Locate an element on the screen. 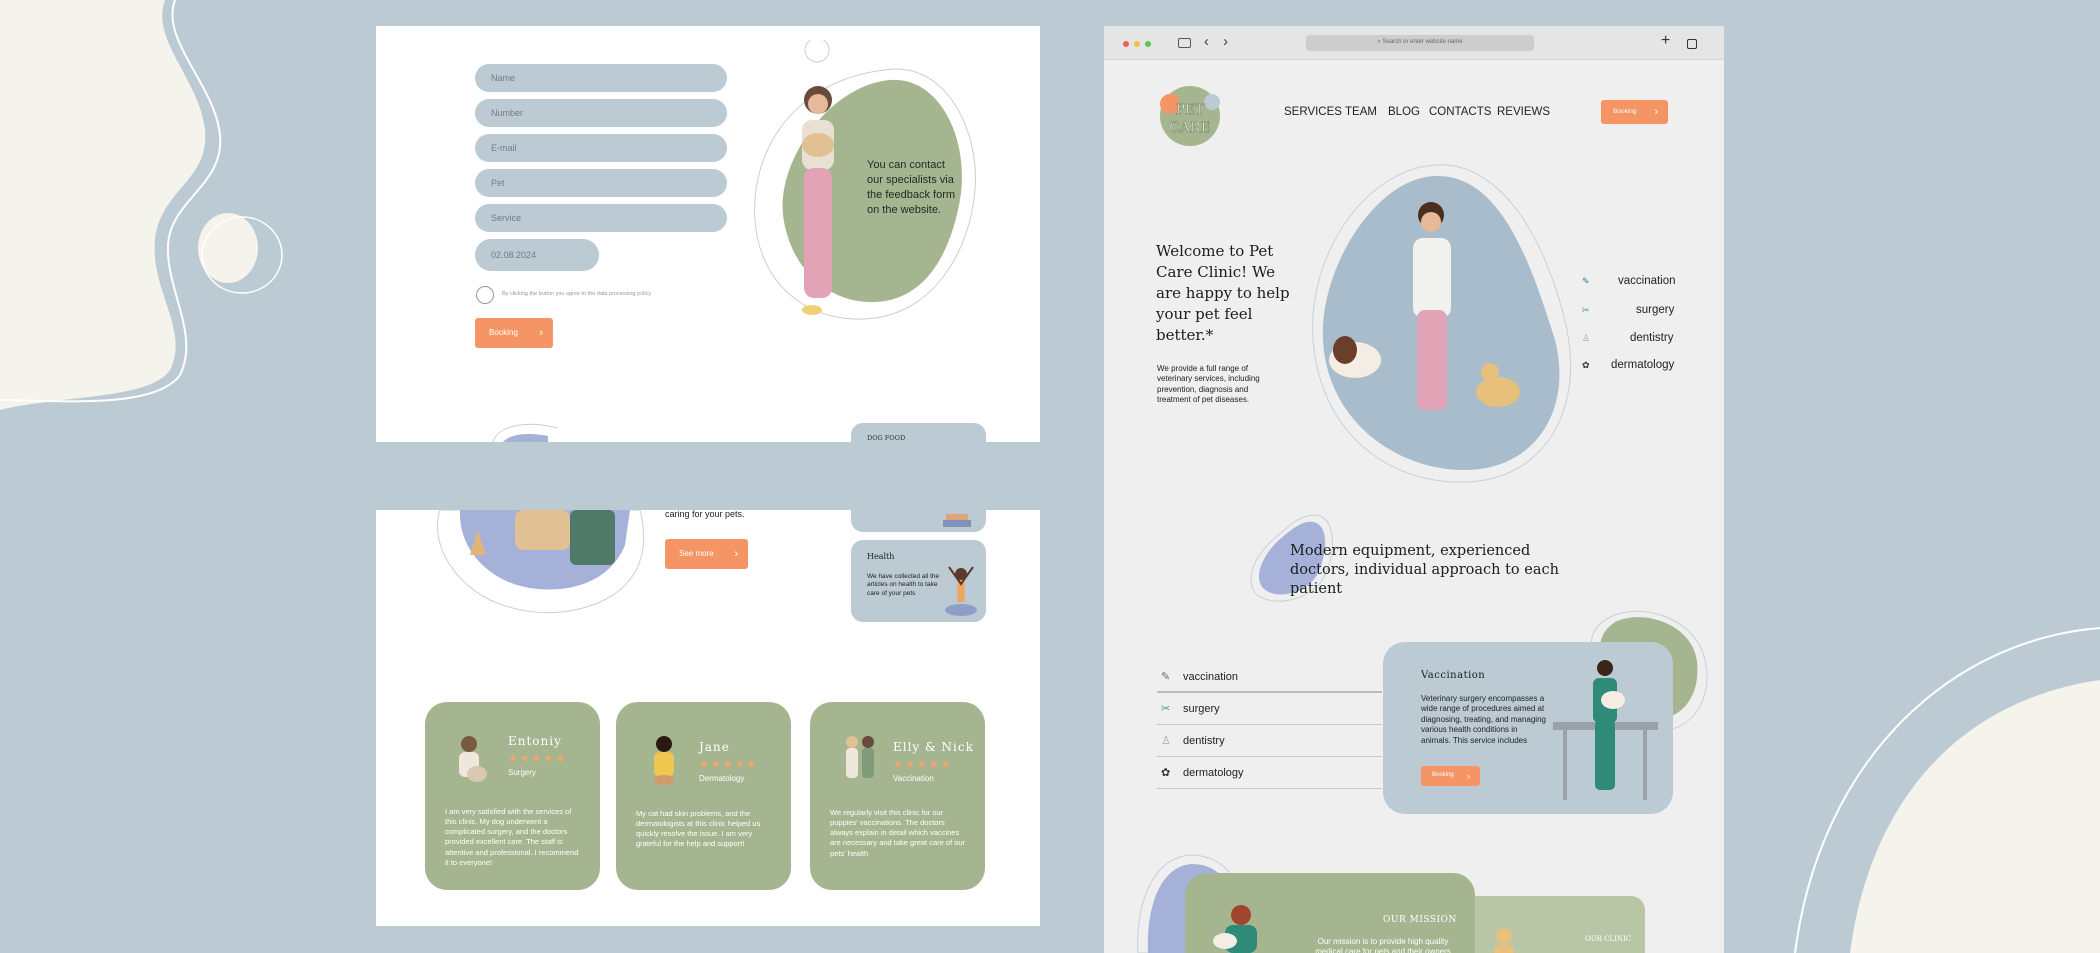  tab-surgery: ✂ surgery is located at coordinates (1269, 709).